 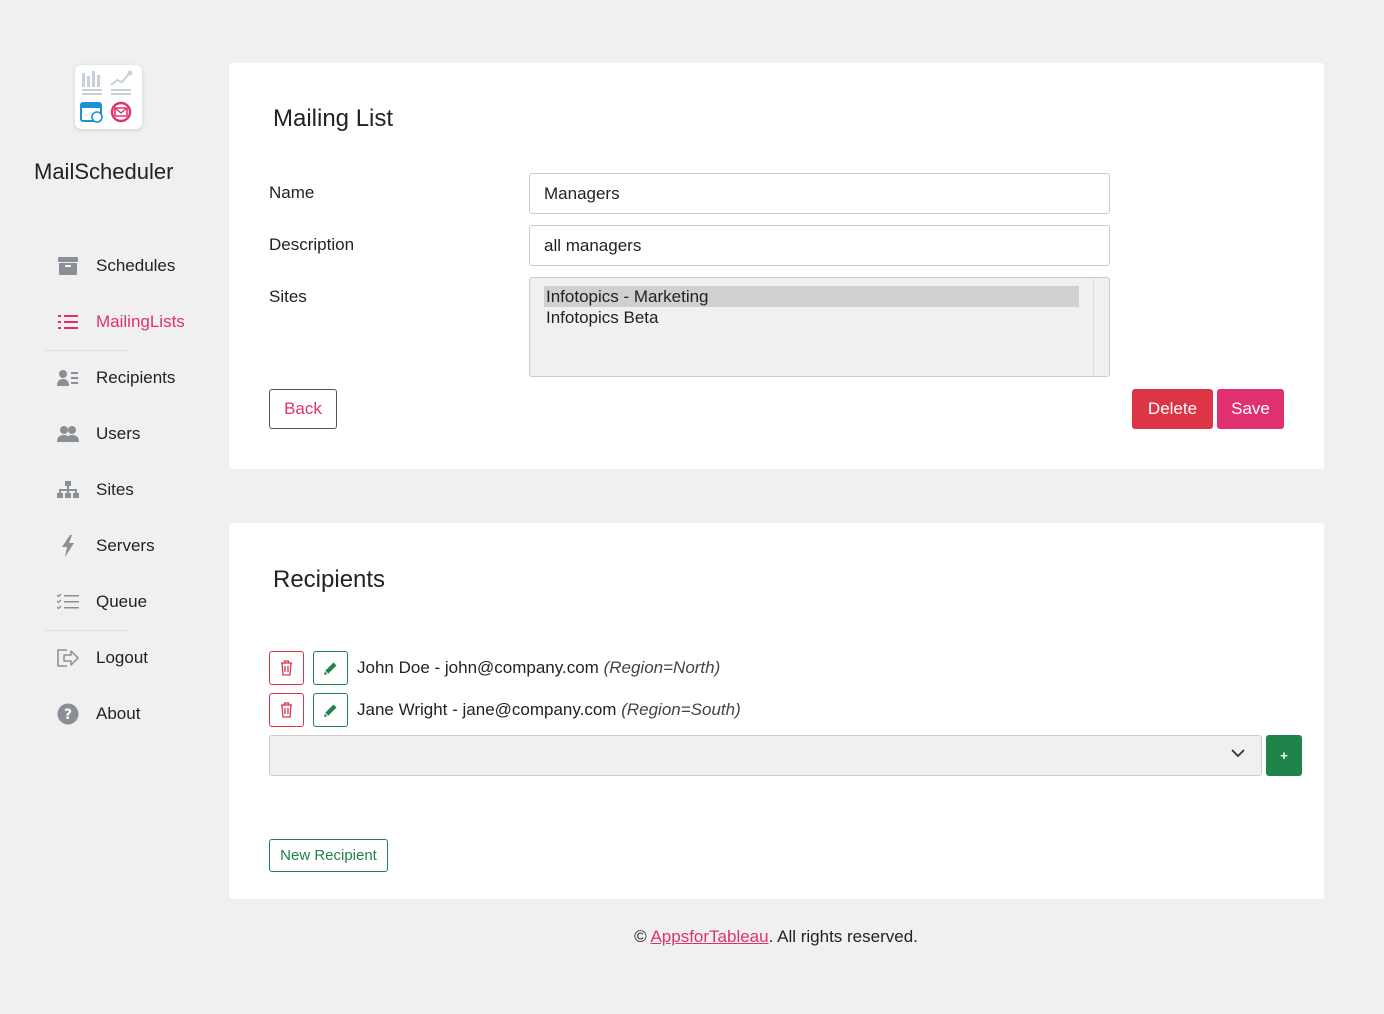 What do you see at coordinates (811, 296) in the screenshot?
I see `site-option: Infotopics - Marketing` at bounding box center [811, 296].